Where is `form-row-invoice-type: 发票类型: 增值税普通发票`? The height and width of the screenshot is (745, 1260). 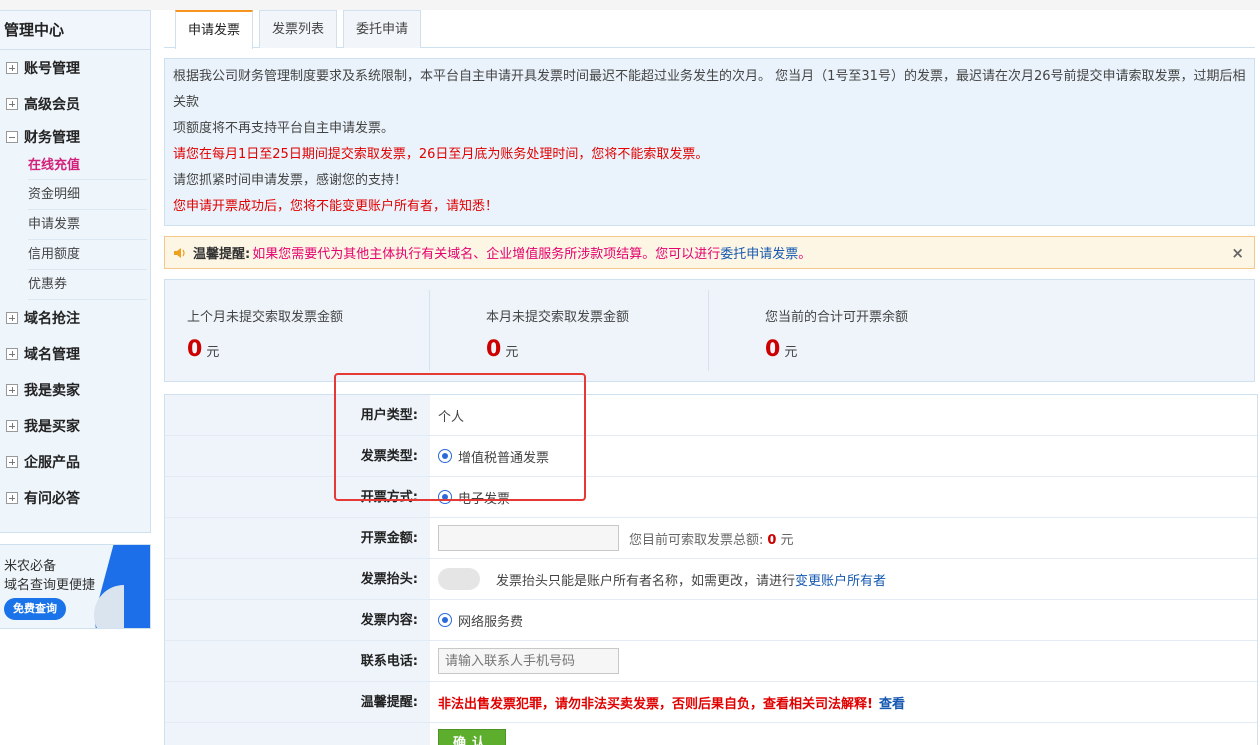
form-row-invoice-type: 发票类型: 增值税普通发票 is located at coordinates (711, 456).